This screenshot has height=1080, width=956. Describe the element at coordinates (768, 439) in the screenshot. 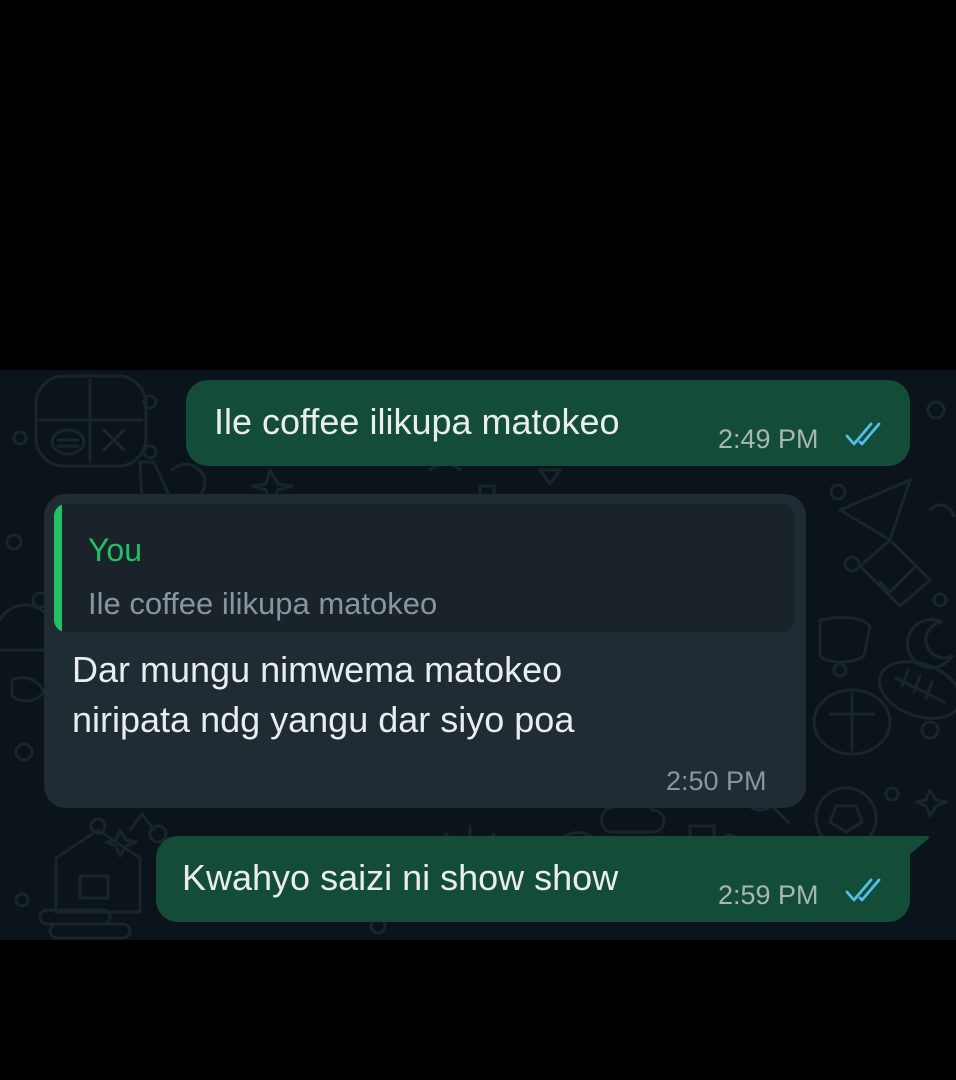

I see `message-time: 2:49 PM` at that location.